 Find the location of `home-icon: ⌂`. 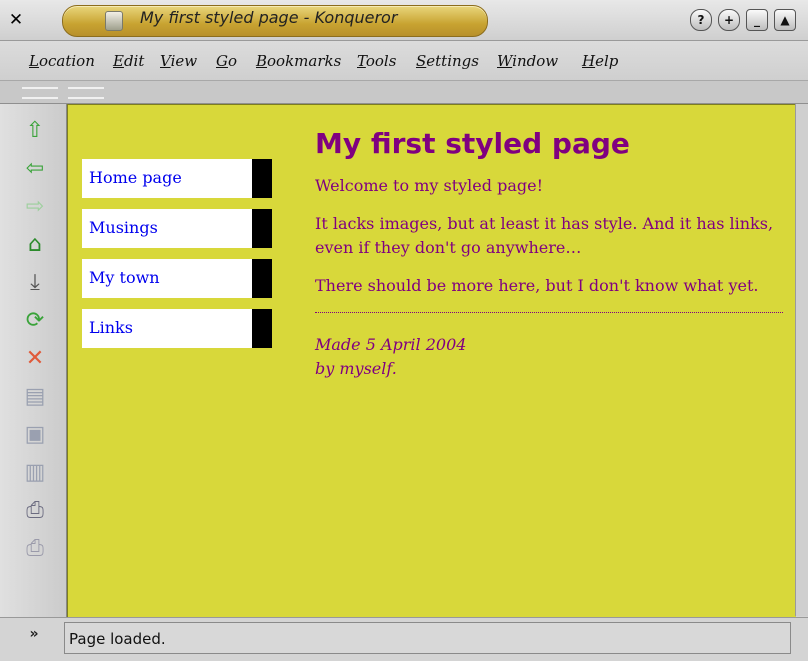

home-icon: ⌂ is located at coordinates (35, 245).